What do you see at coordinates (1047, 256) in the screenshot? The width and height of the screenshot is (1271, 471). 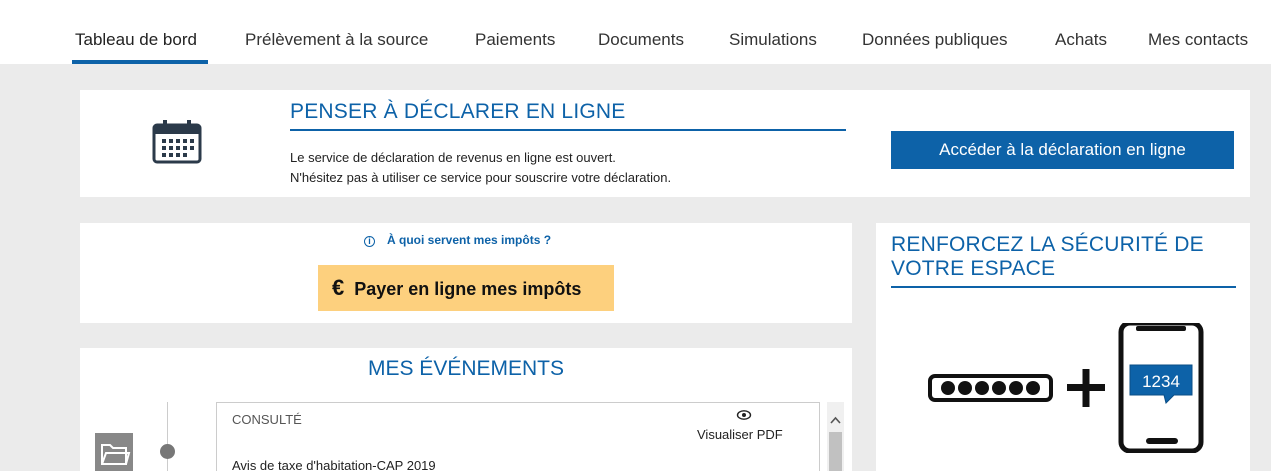 I see `security-title: RENFORCEZ LA SÉCURITÉ DE VOTRE ESPACE` at bounding box center [1047, 256].